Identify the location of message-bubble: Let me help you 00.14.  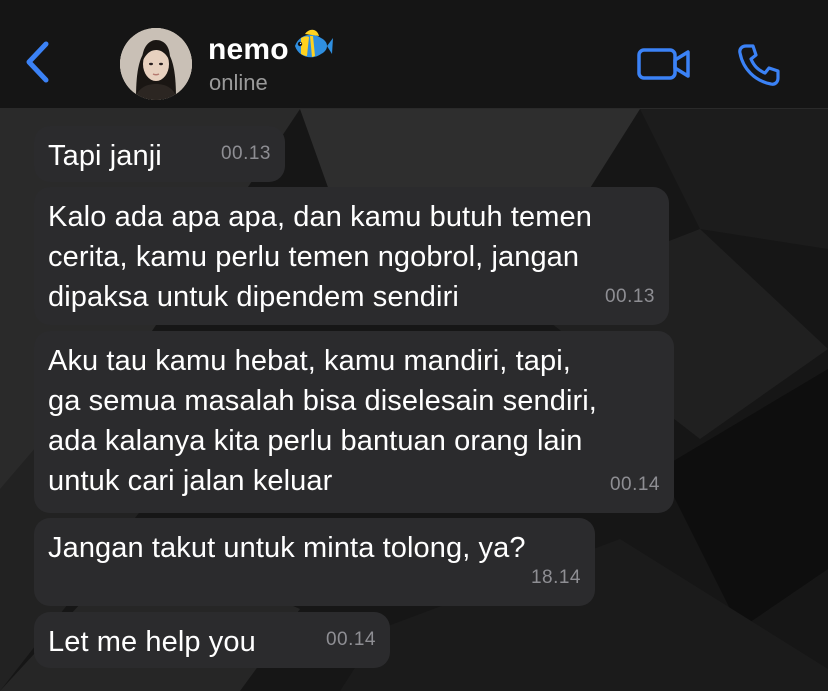
(212, 640).